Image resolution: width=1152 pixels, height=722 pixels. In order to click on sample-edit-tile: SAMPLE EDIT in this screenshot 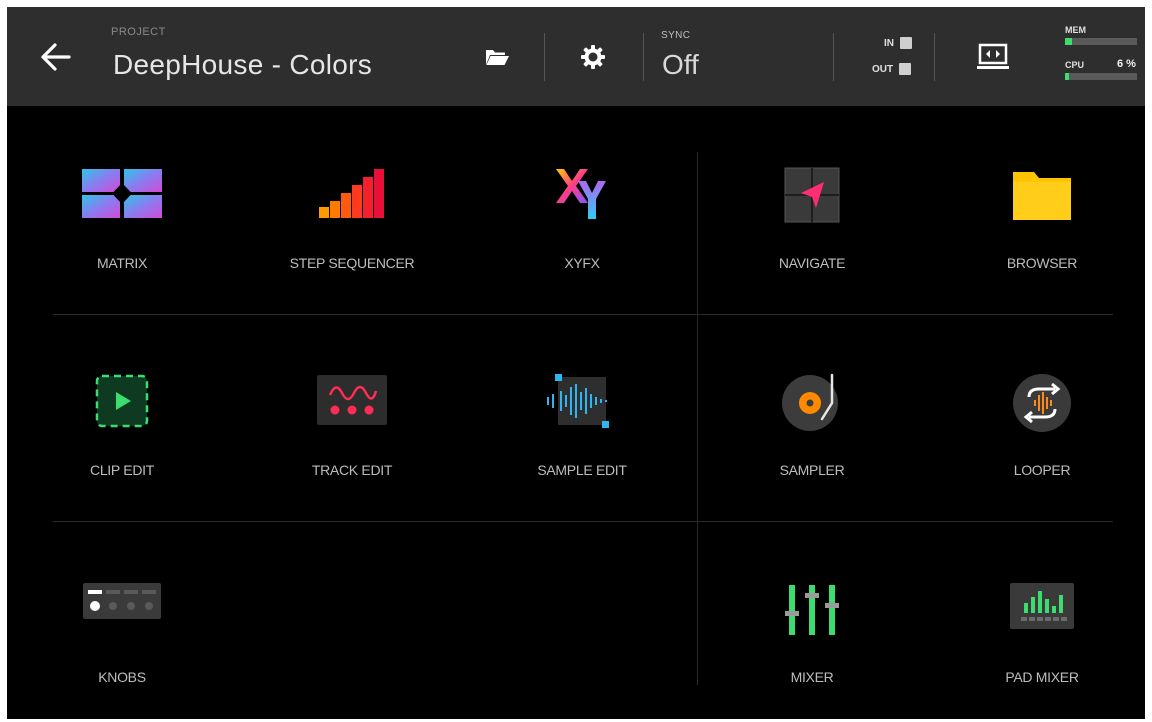, I will do `click(582, 448)`.